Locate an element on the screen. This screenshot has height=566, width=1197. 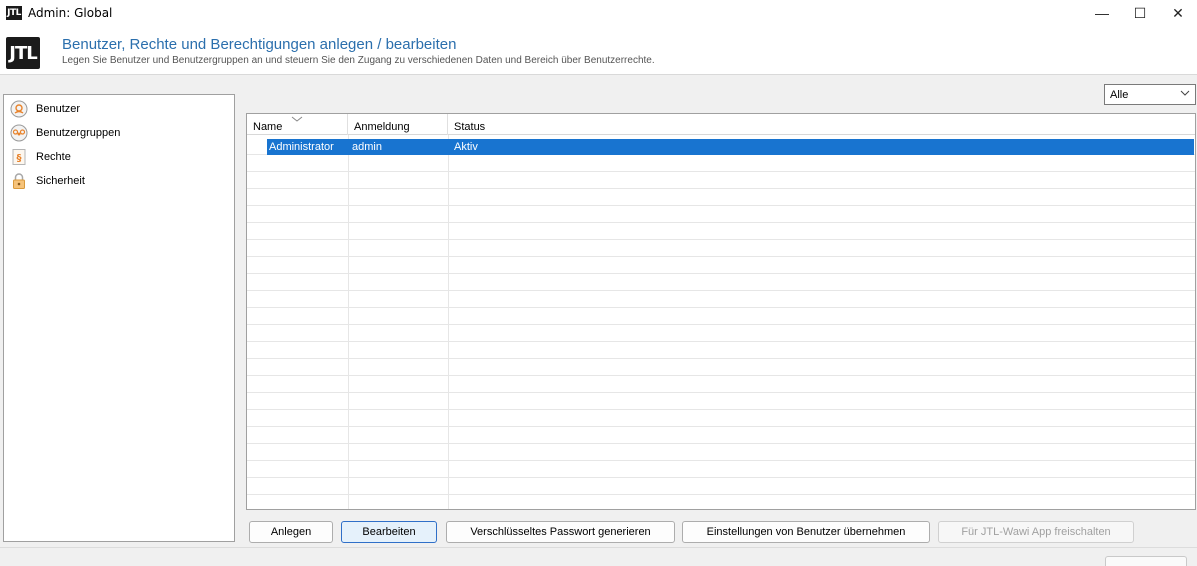
sidebar-item-rechte: § Rechte is located at coordinates (40, 157).